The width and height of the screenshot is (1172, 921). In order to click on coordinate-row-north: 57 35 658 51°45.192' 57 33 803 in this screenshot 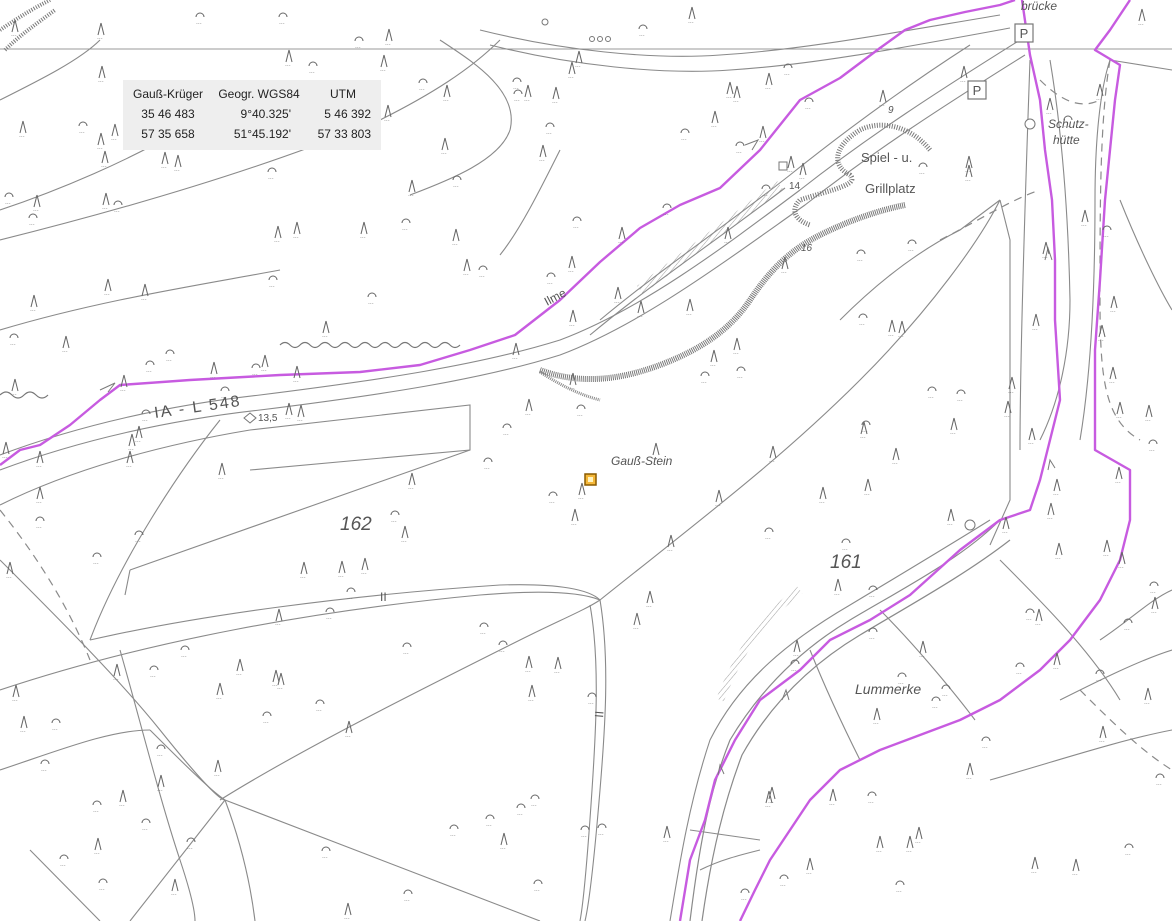, I will do `click(252, 134)`.